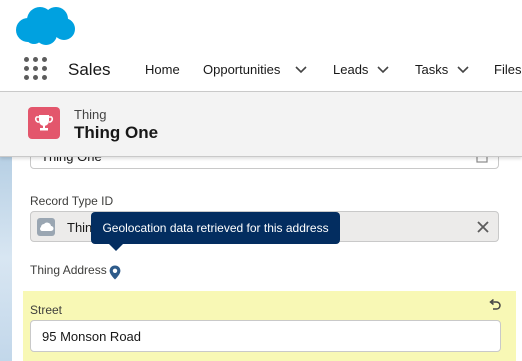 This screenshot has width=522, height=361. What do you see at coordinates (89, 69) in the screenshot?
I see `app-name: Sales` at bounding box center [89, 69].